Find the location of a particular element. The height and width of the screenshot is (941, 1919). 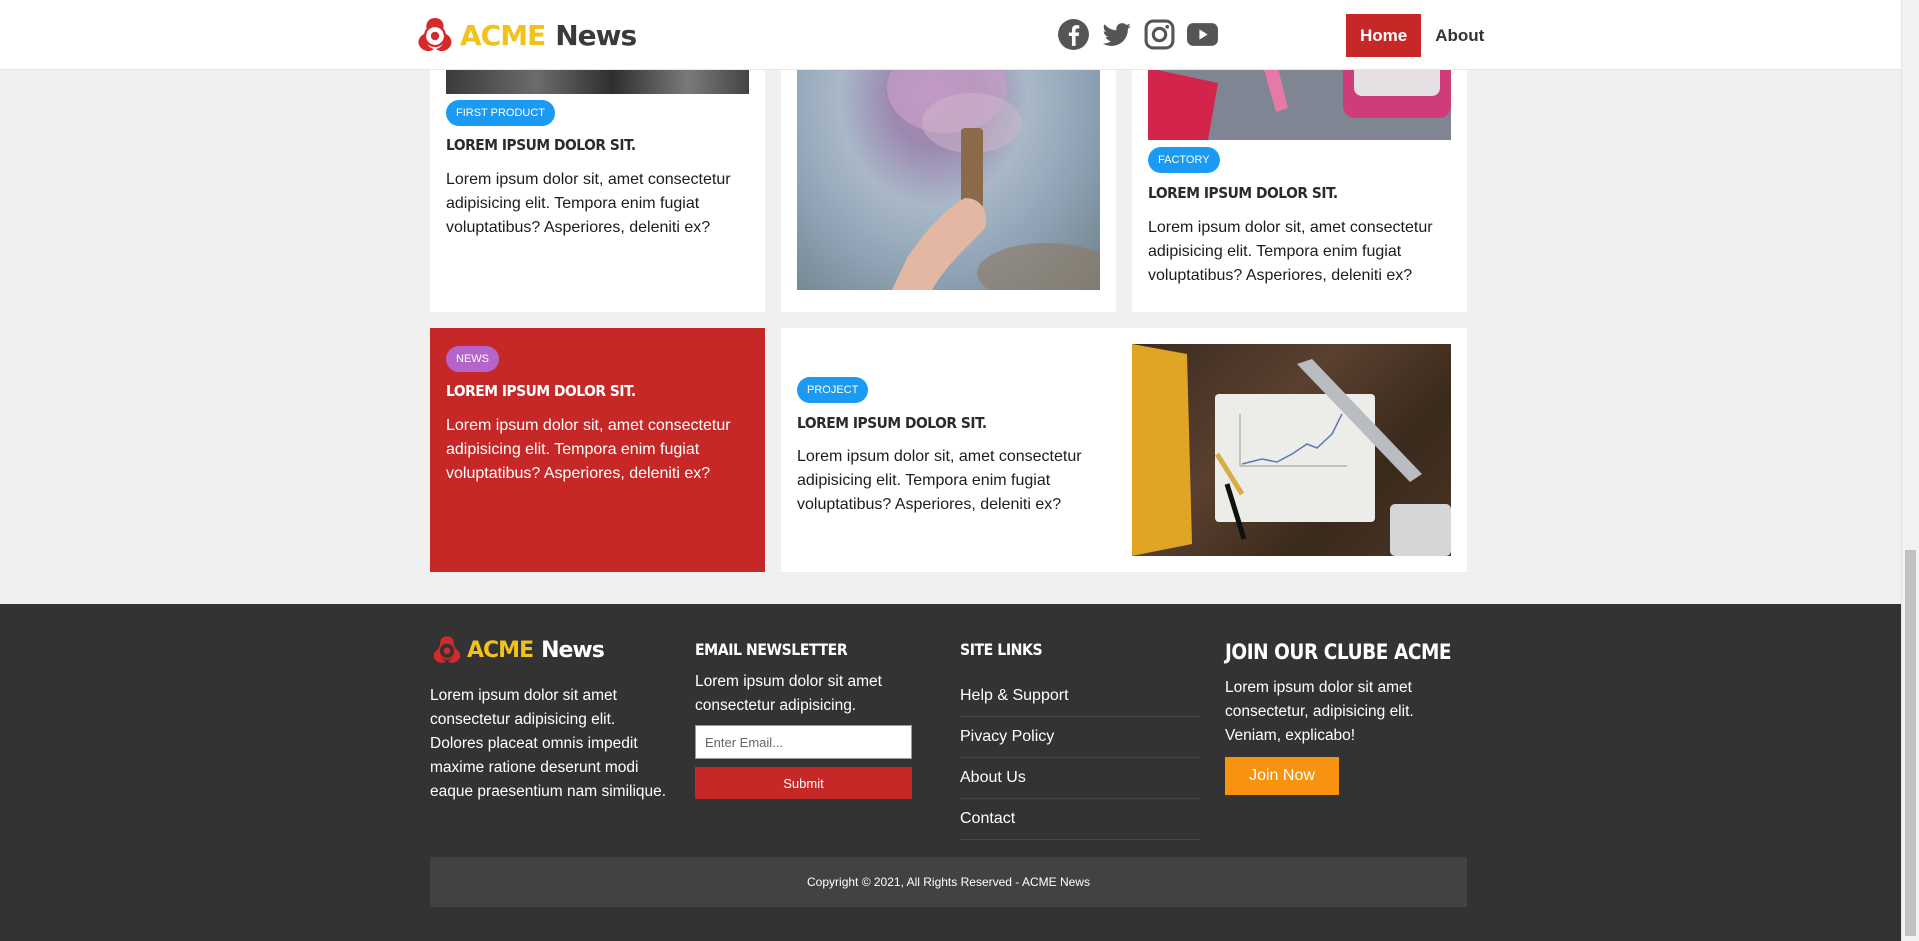

main-nav: Home About is located at coordinates (1422, 35).